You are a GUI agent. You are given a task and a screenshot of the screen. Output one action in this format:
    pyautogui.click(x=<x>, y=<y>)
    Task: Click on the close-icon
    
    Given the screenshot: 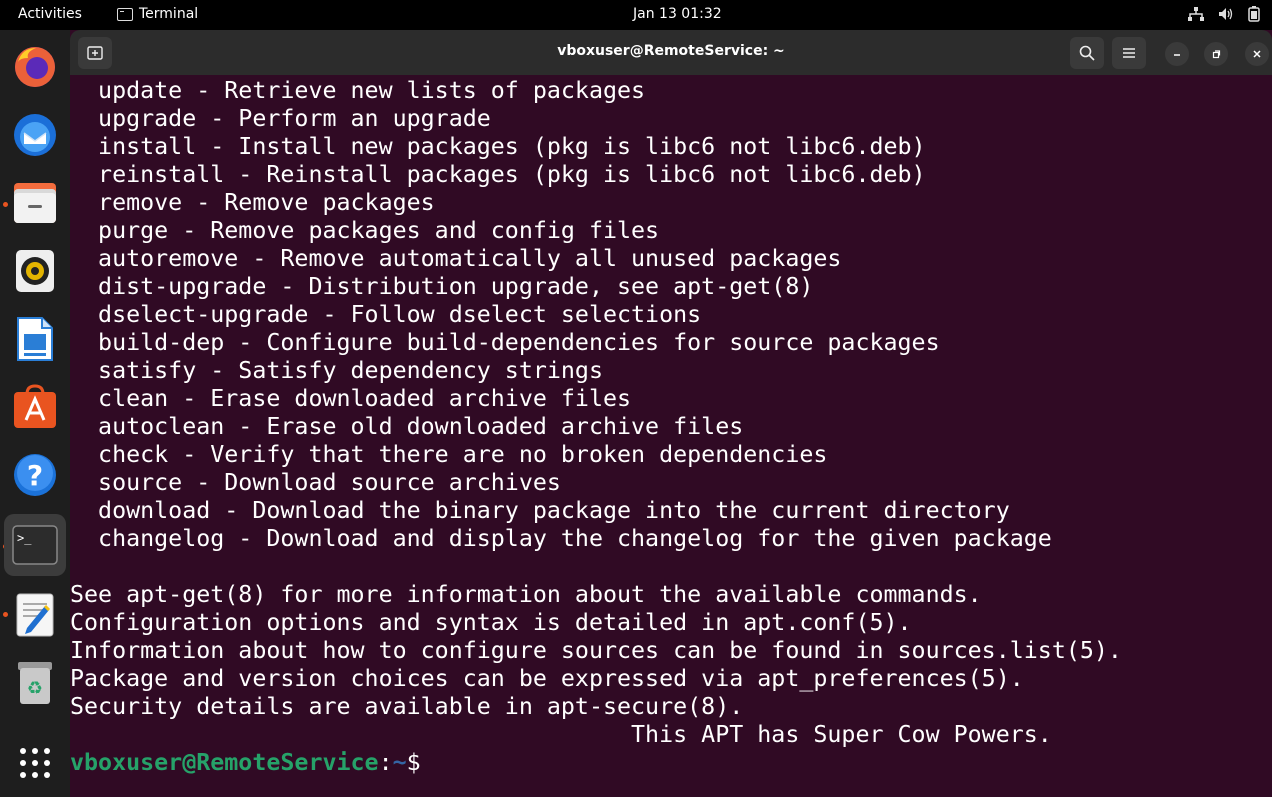 What is the action you would take?
    pyautogui.click(x=1257, y=54)
    